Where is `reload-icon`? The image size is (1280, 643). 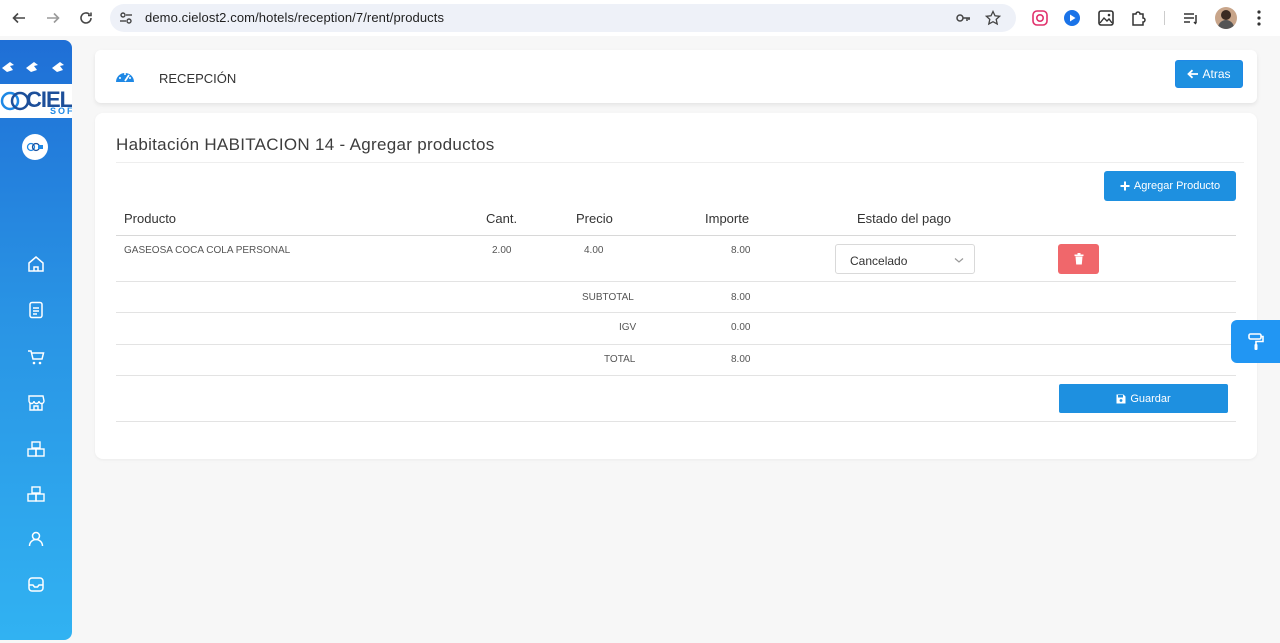
reload-icon is located at coordinates (86, 18).